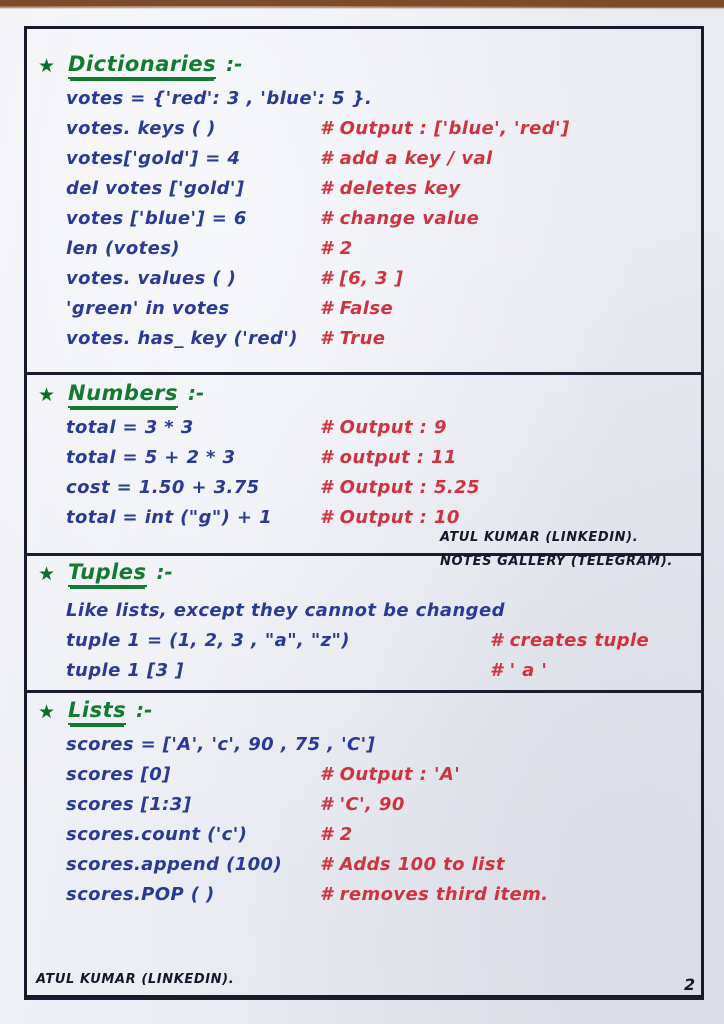 Image resolution: width=724 pixels, height=1024 pixels. Describe the element at coordinates (357, 308) in the screenshot. I see `comment-text: # False` at that location.